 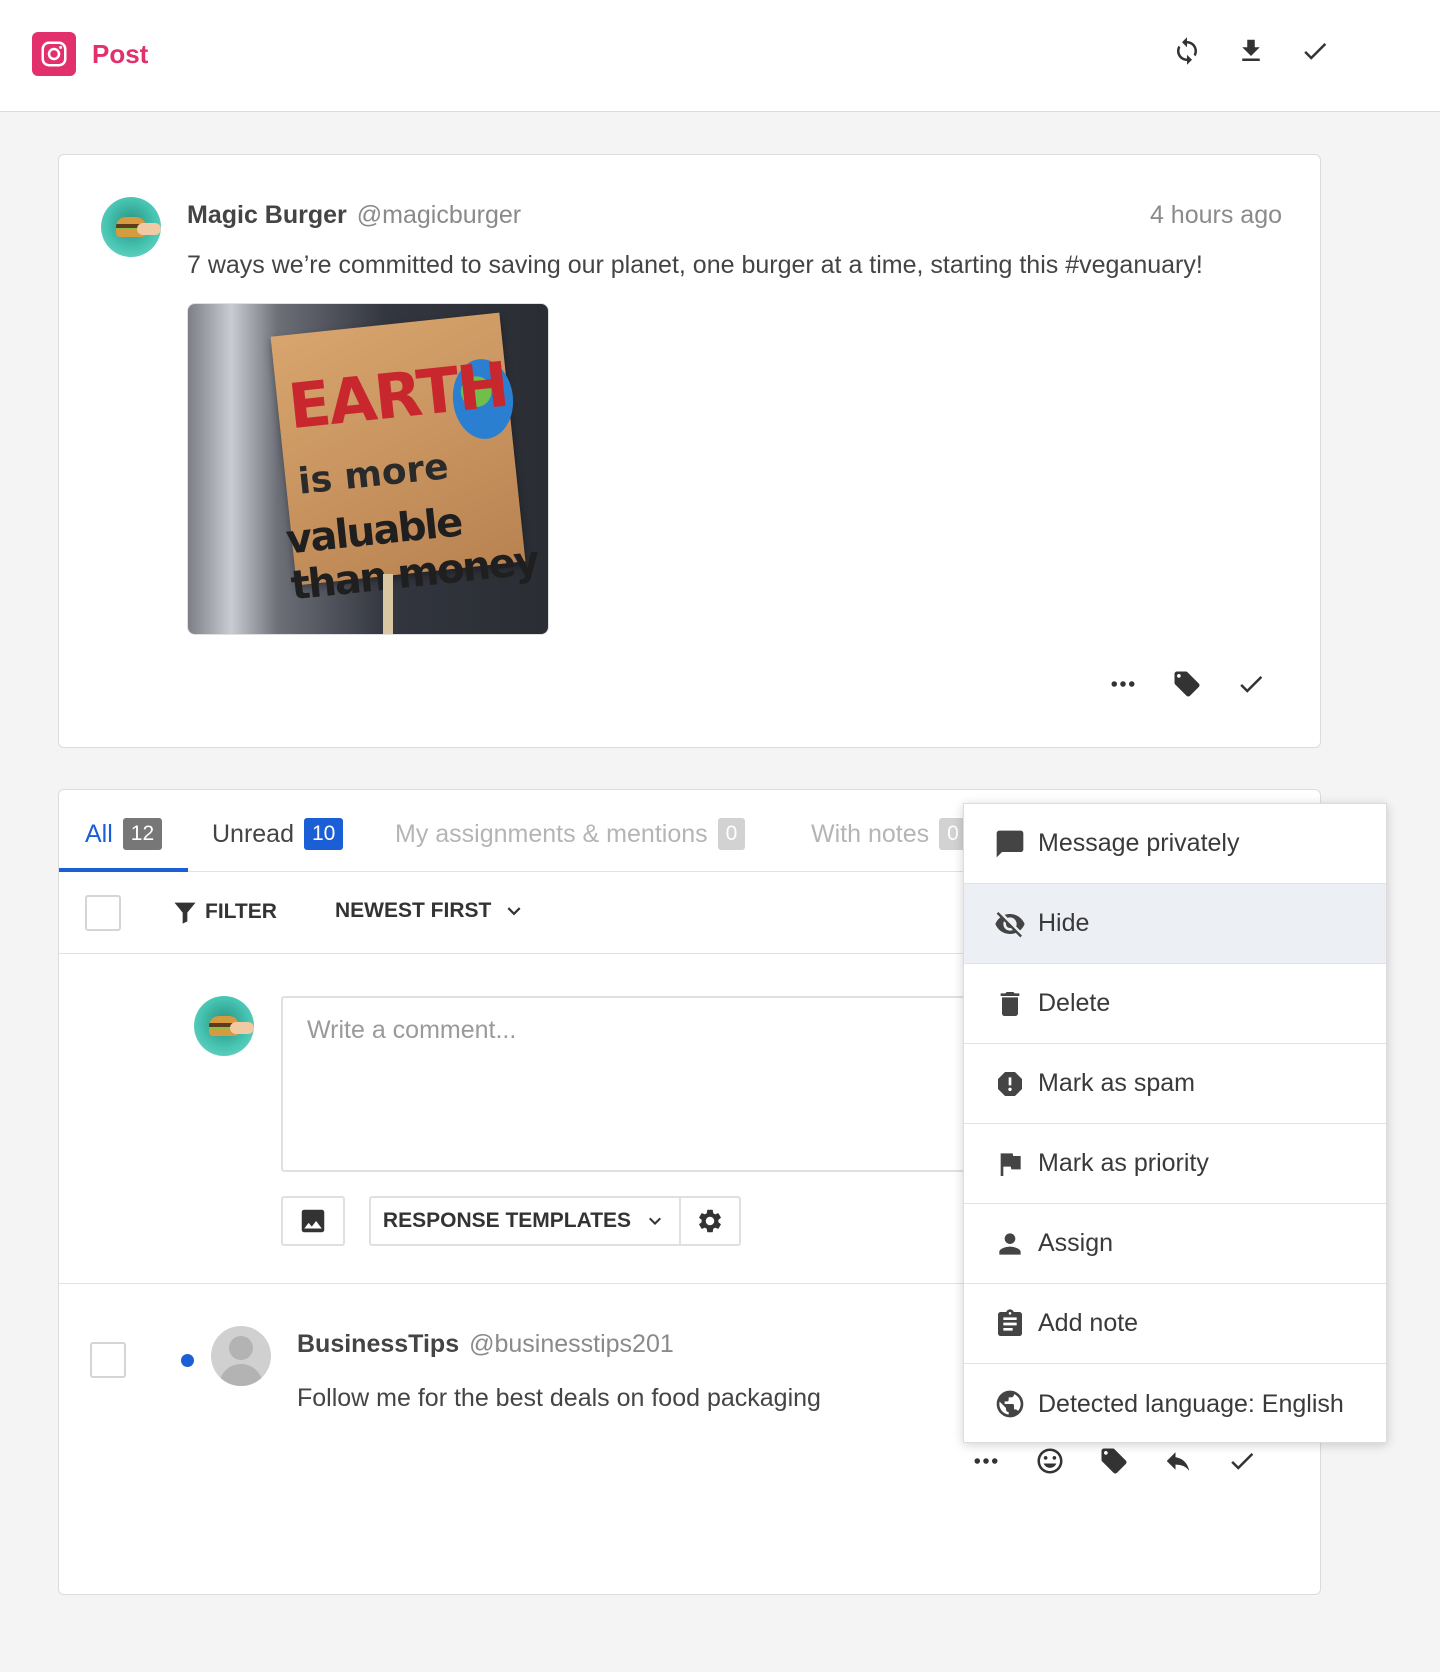 I want to click on sort-dropdown: NEWEST FIRST, so click(x=431, y=911).